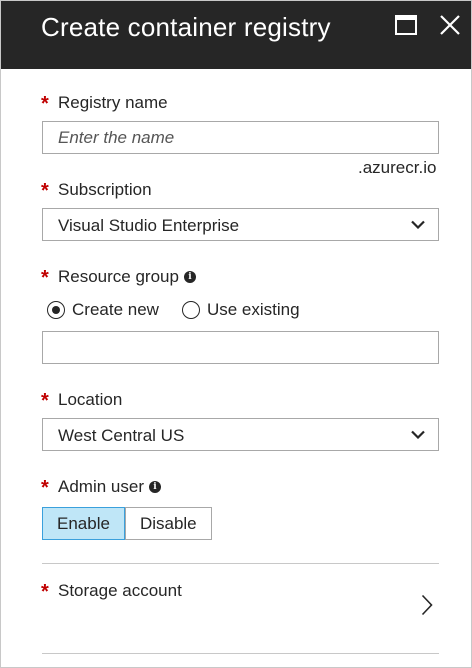 Image resolution: width=472 pixels, height=668 pixels. What do you see at coordinates (115, 309) in the screenshot?
I see `radio-create-new-label: Create new` at bounding box center [115, 309].